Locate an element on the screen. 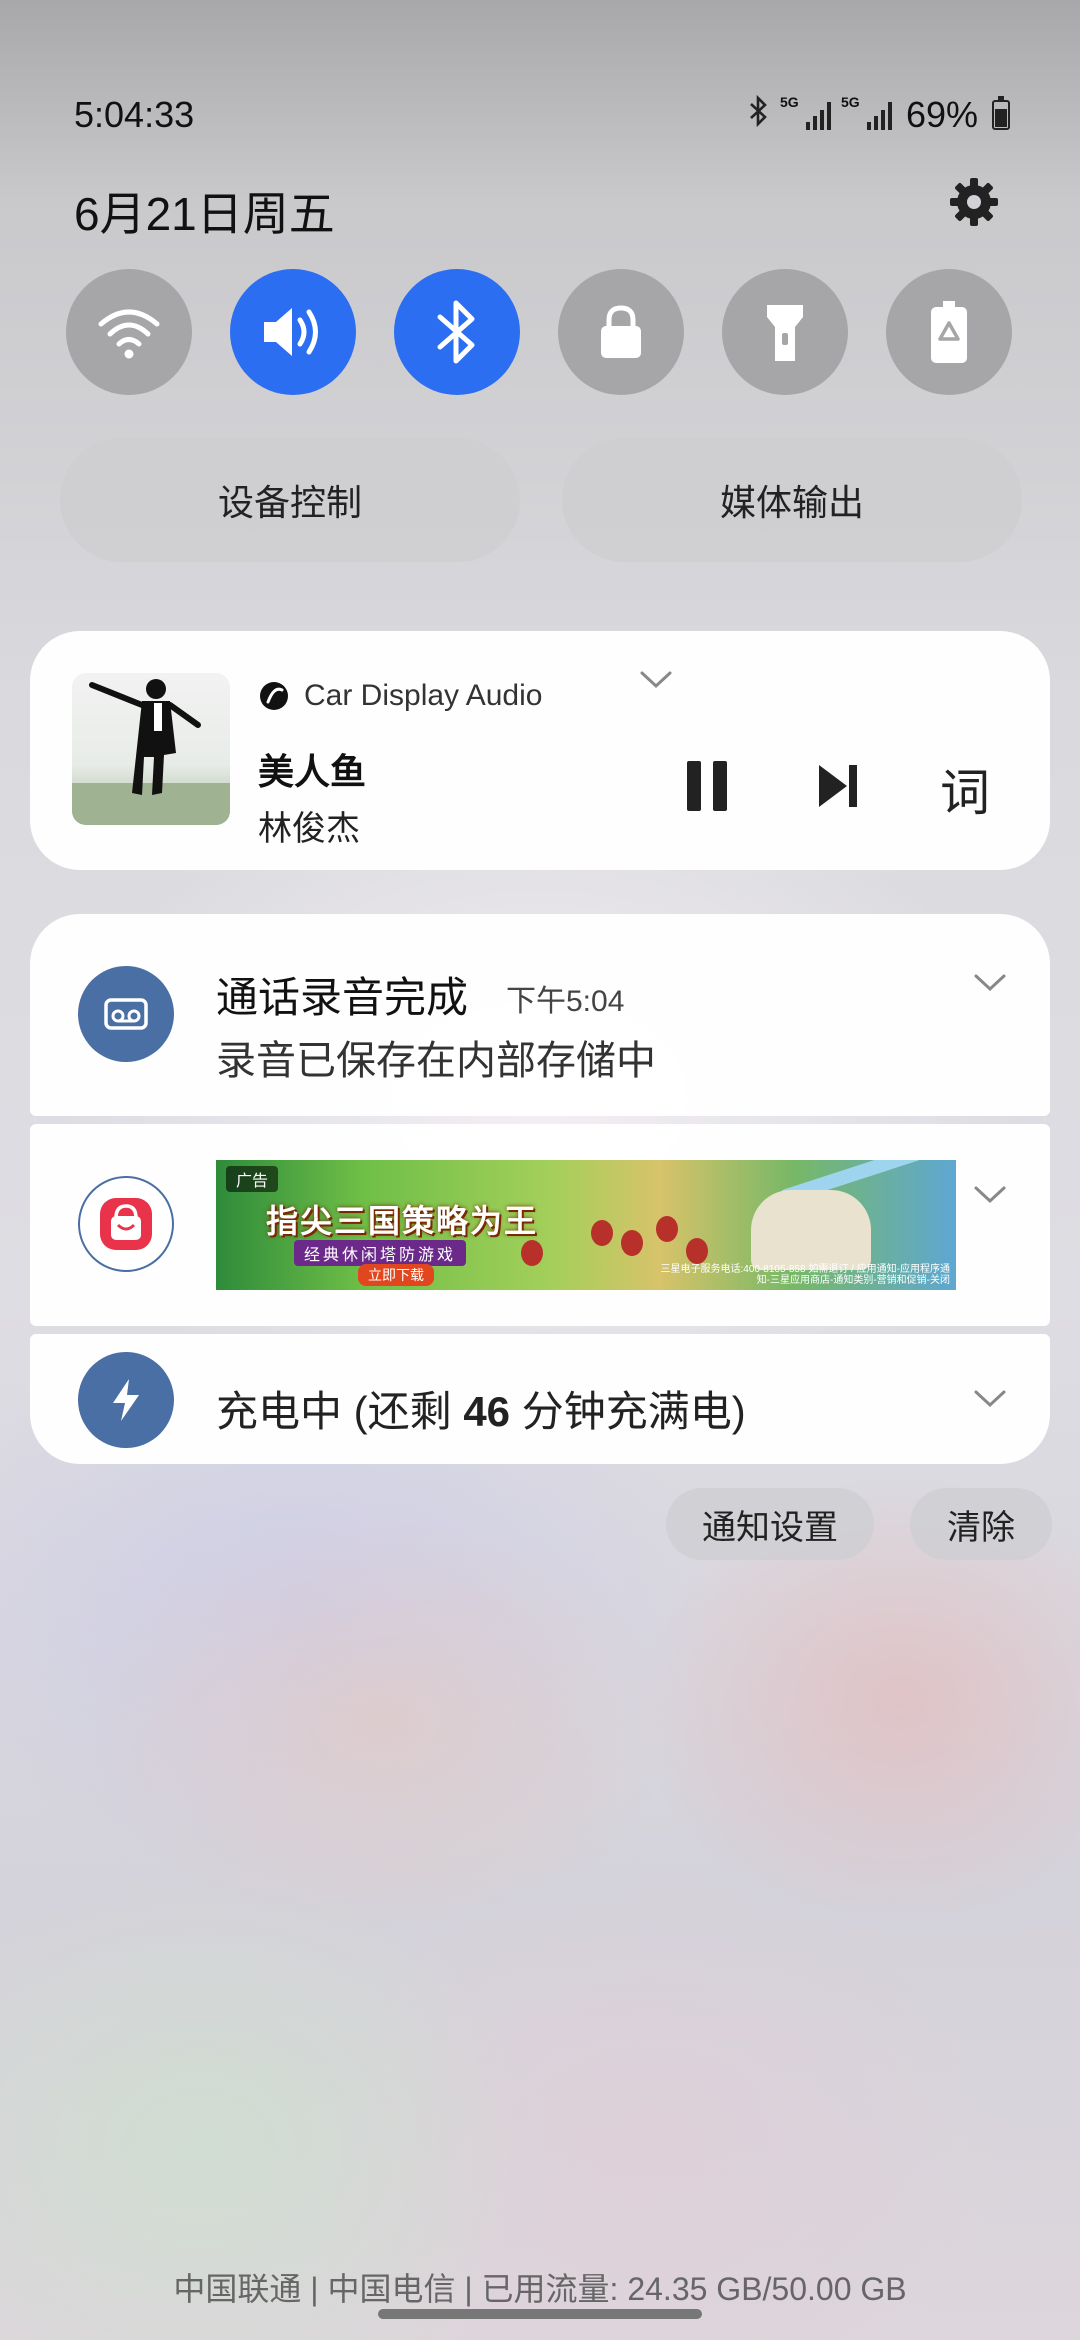 The width and height of the screenshot is (1080, 2340). ad-subline: 经典休闲塔防游戏 is located at coordinates (380, 1253).